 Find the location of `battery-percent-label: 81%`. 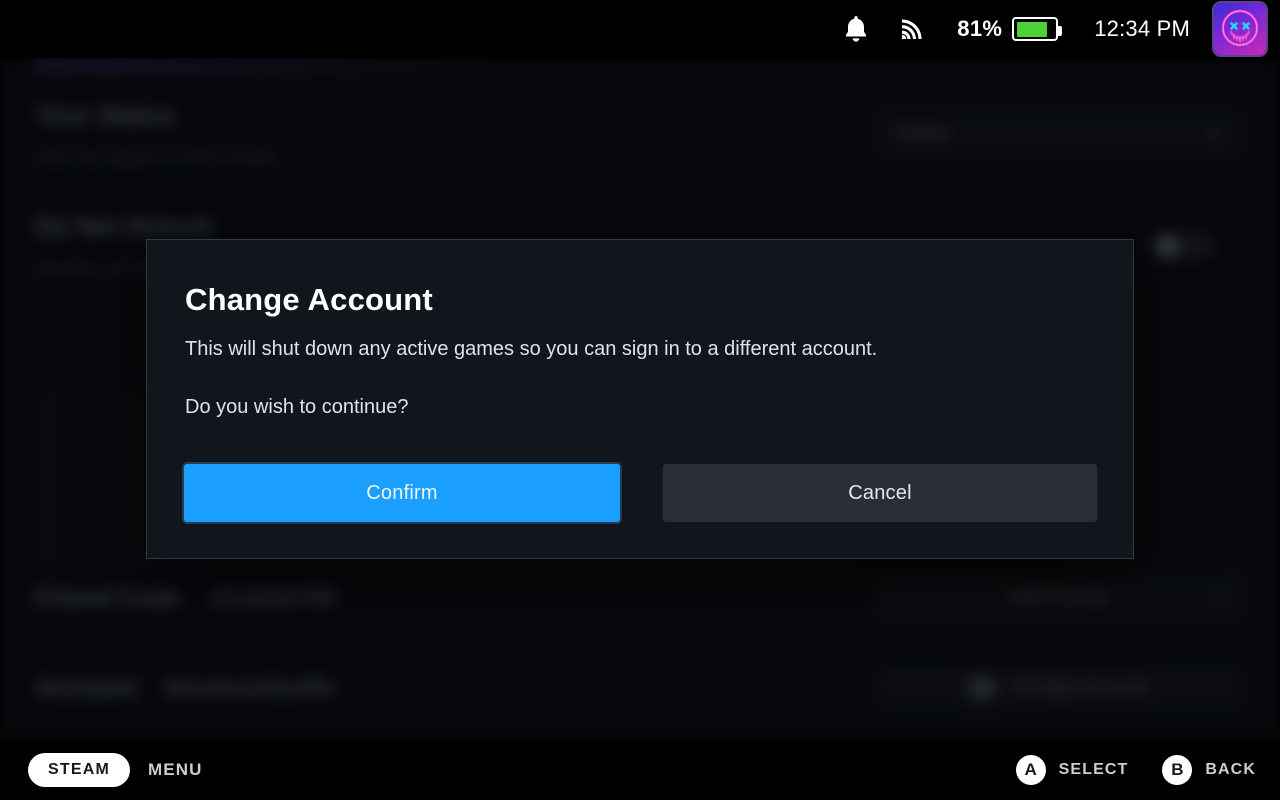

battery-percent-label: 81% is located at coordinates (980, 28).